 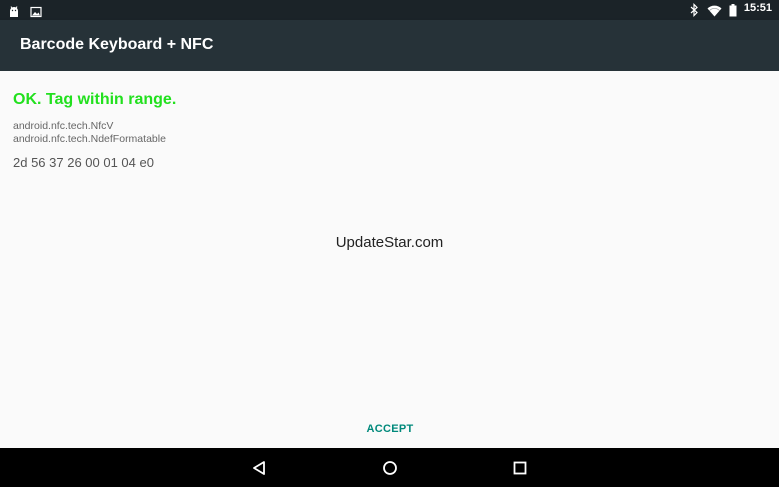 I want to click on tech-list-item: android.nfc.tech.NdefFormatable, so click(x=89, y=139).